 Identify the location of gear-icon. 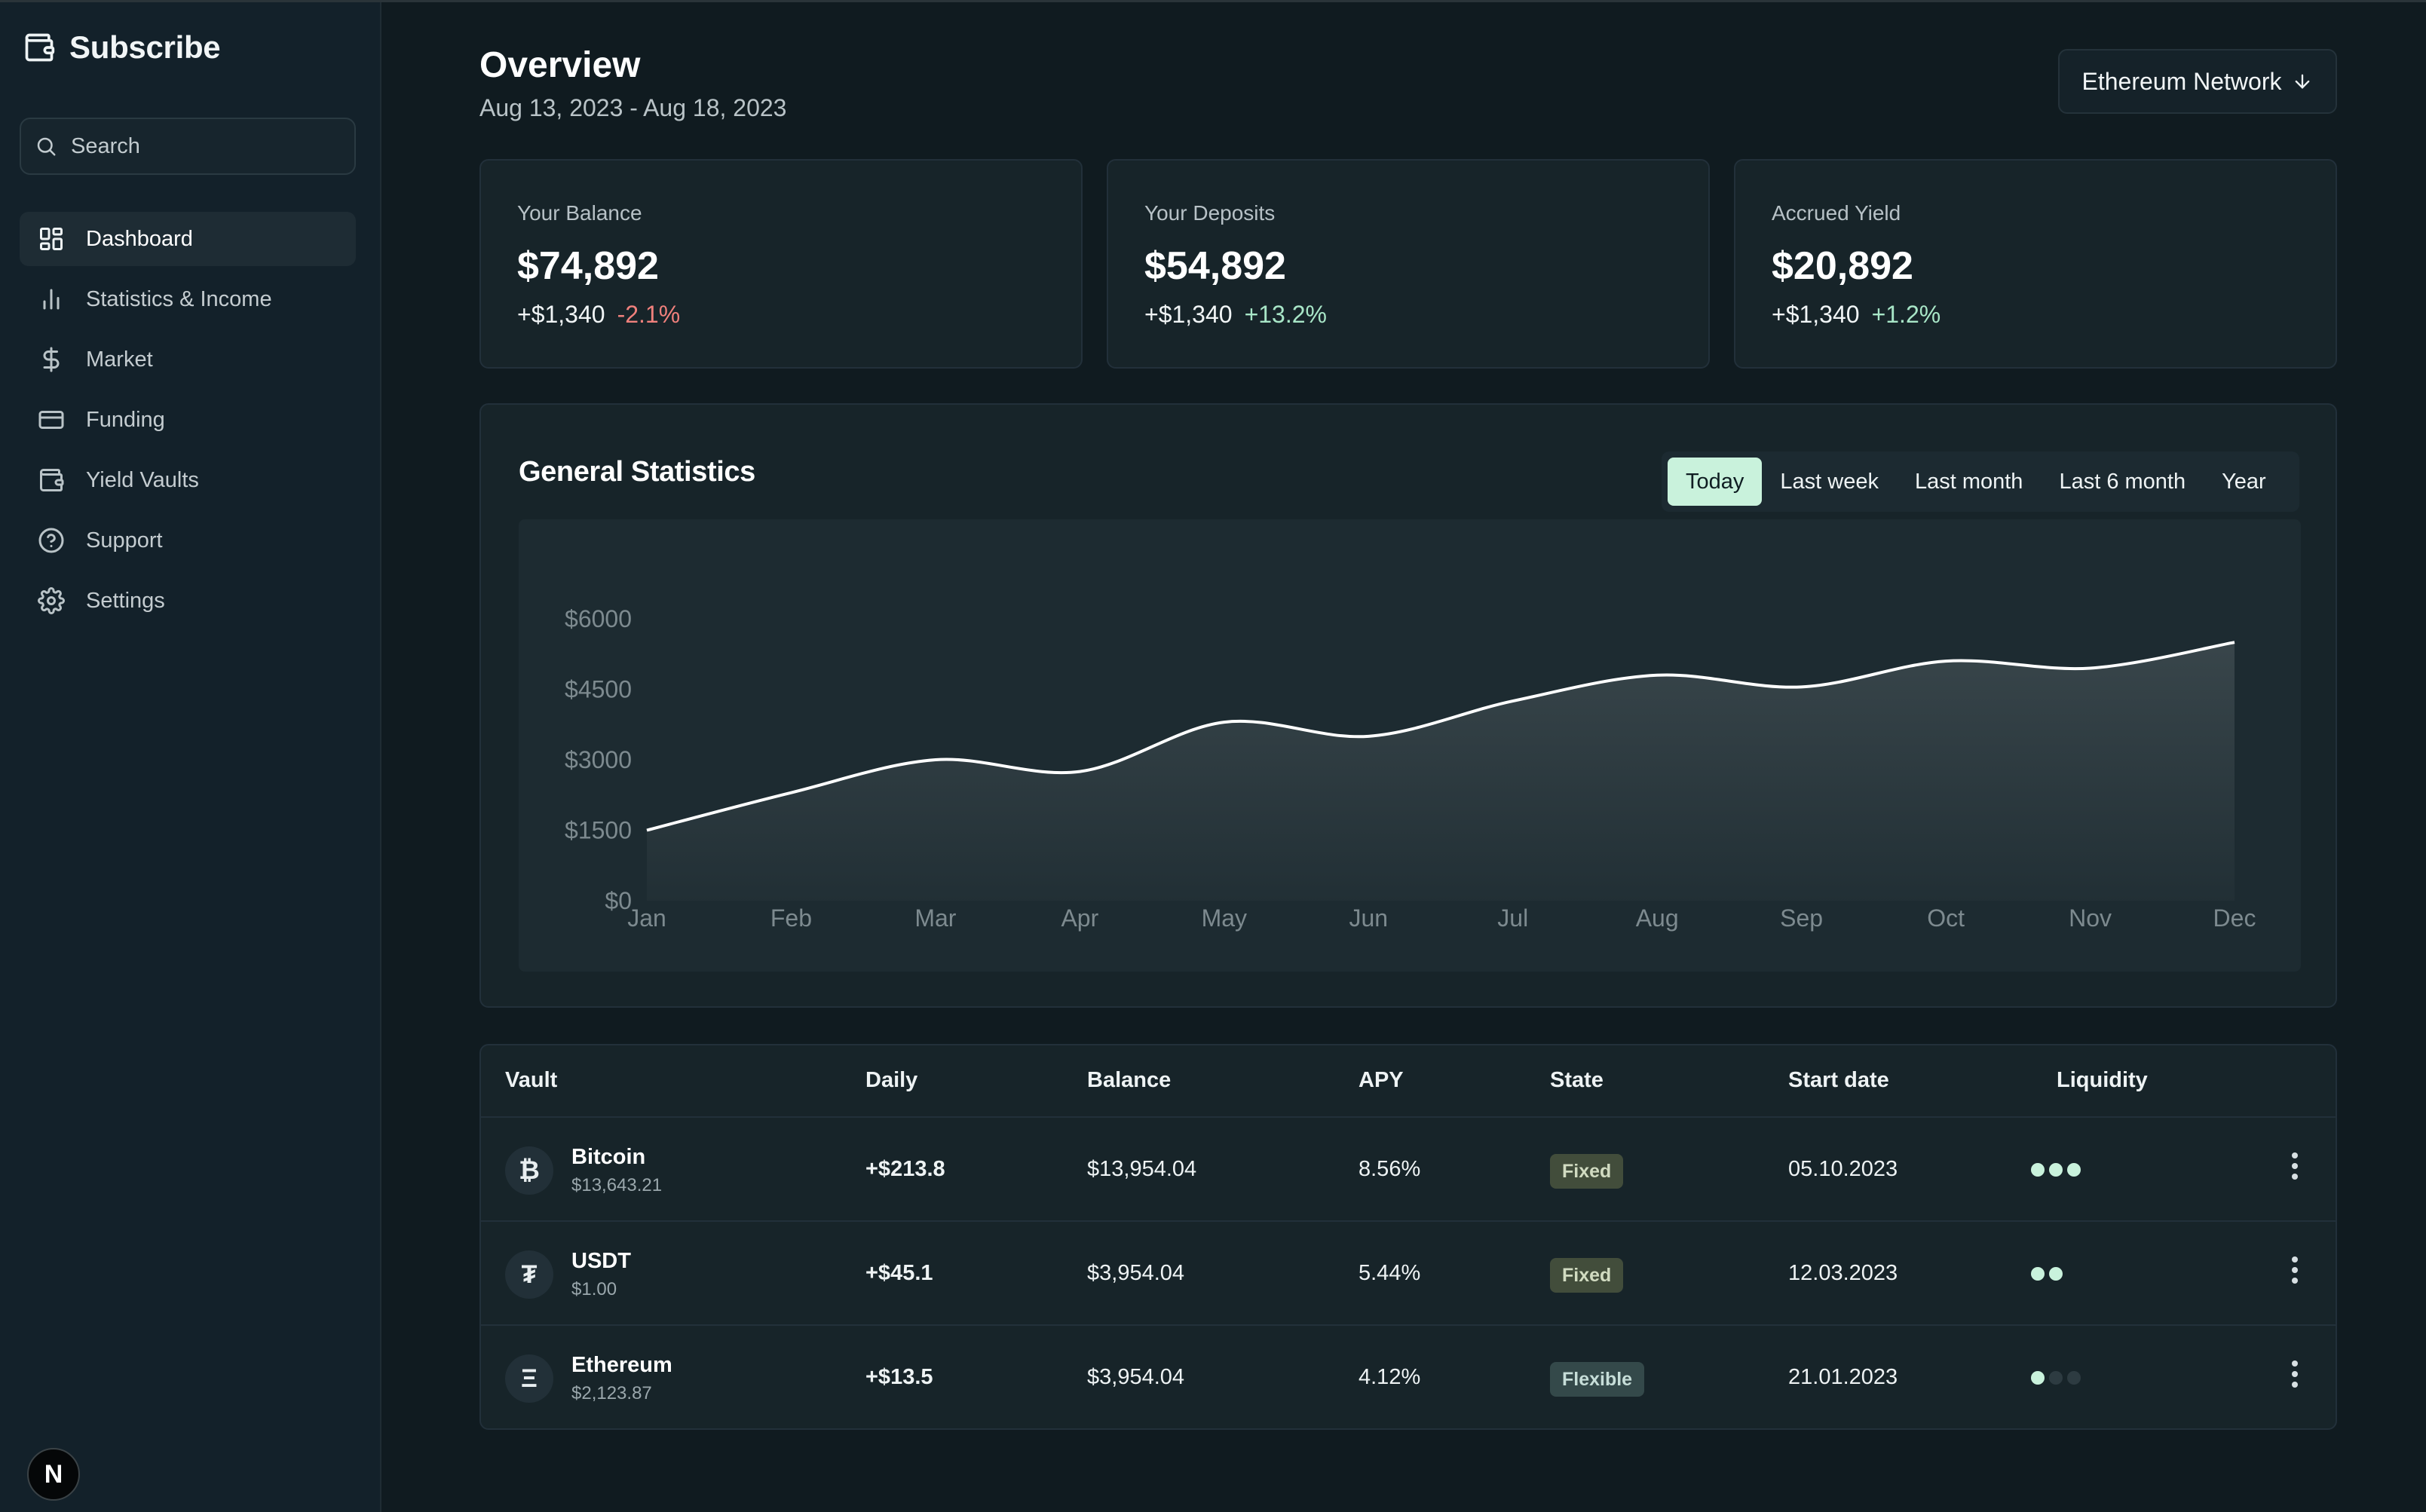
(51, 600).